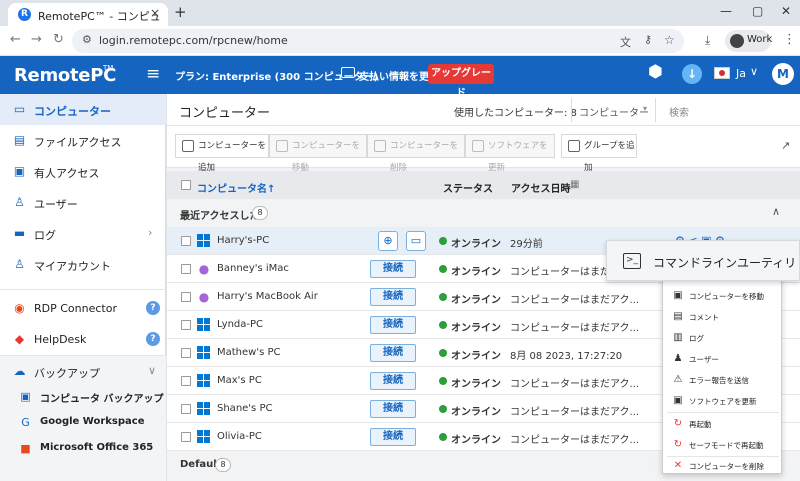 The image size is (800, 481). Describe the element at coordinates (707, 40) in the screenshot. I see `downloads-icon: ⤓` at that location.